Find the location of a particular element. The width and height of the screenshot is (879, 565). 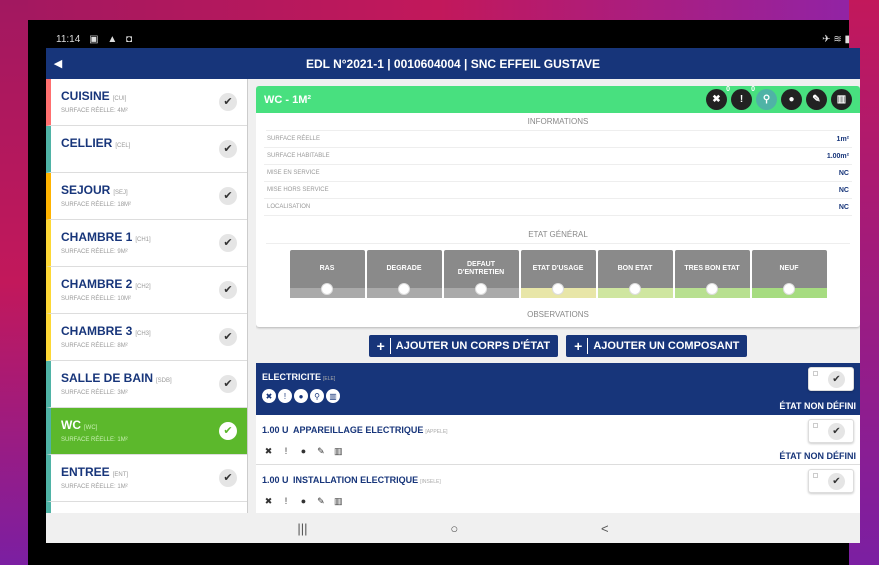

tools-icon: ✖ 0 is located at coordinates (718, 98).